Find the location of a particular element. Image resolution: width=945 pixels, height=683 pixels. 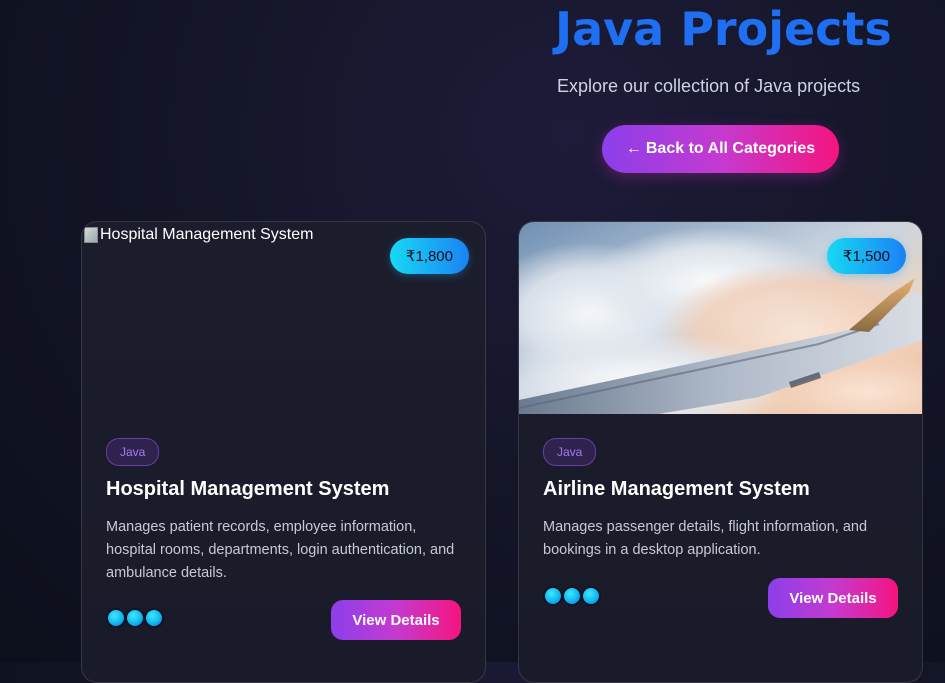

broken-image-alt: Hospital Management System is located at coordinates (198, 235).